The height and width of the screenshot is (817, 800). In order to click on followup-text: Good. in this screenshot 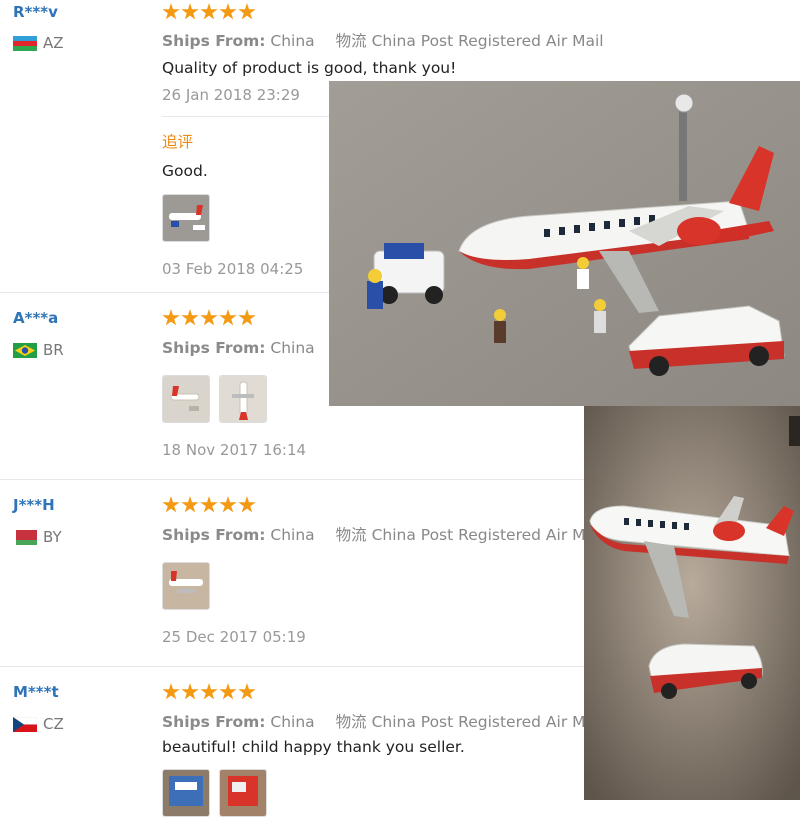, I will do `click(185, 171)`.